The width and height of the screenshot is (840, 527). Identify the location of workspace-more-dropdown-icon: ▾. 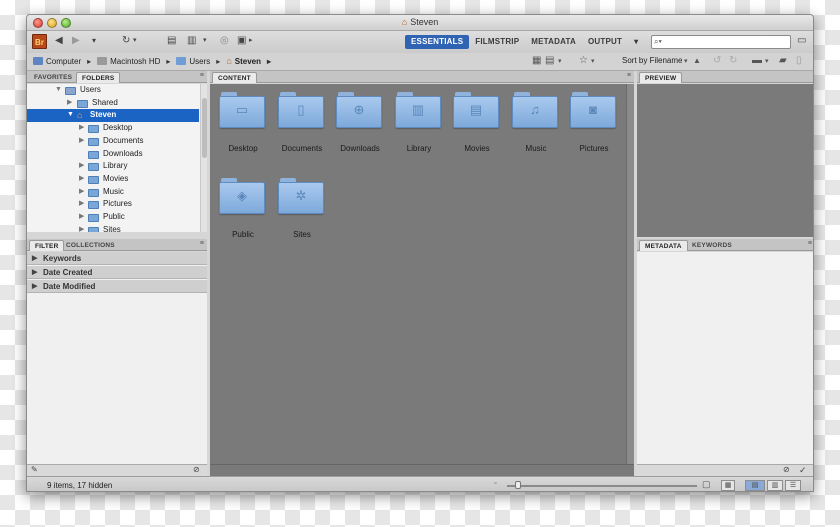
(636, 42).